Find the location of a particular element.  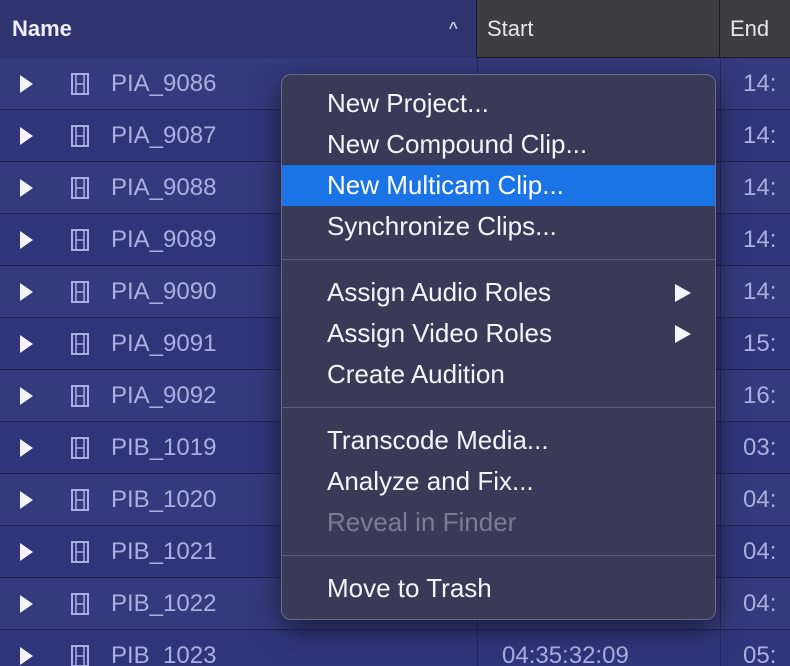

menu-item-create-audition: Create Audition is located at coordinates (498, 374).